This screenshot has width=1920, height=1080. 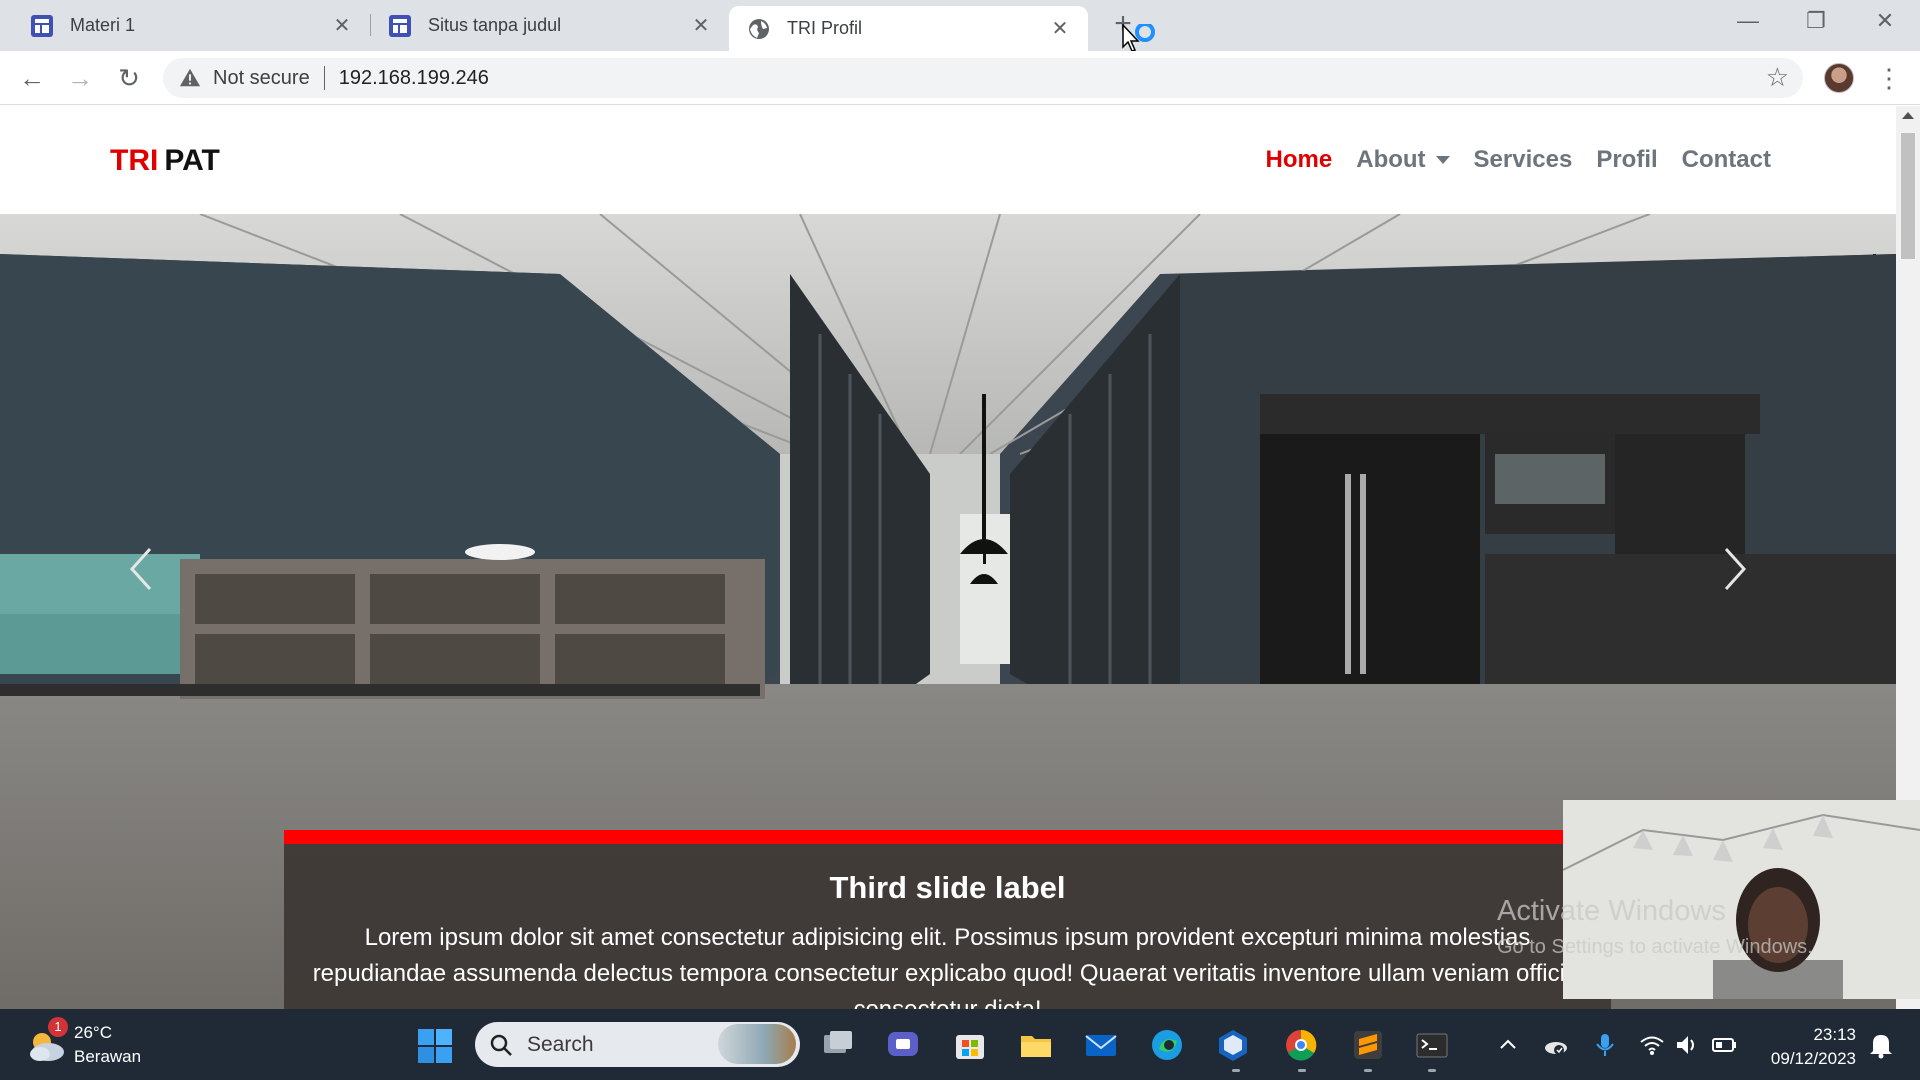 What do you see at coordinates (103, 25) in the screenshot?
I see `tab-title: Materi 1` at bounding box center [103, 25].